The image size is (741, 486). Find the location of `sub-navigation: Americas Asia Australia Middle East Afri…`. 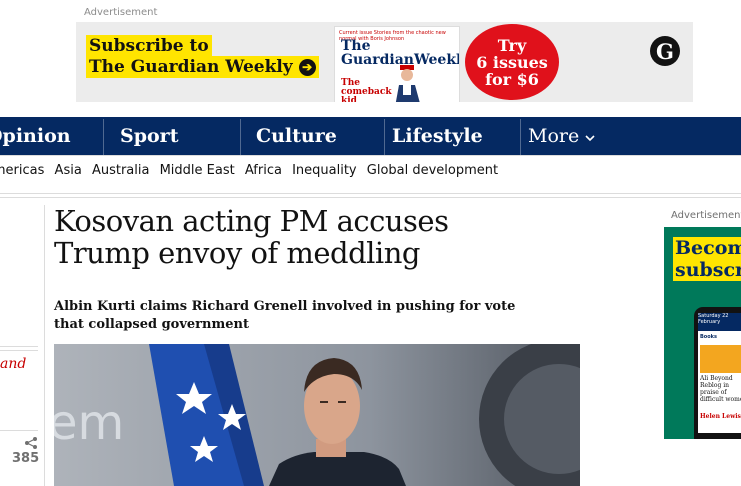

sub-navigation: Americas Asia Australia Middle East Afri… is located at coordinates (252, 174).